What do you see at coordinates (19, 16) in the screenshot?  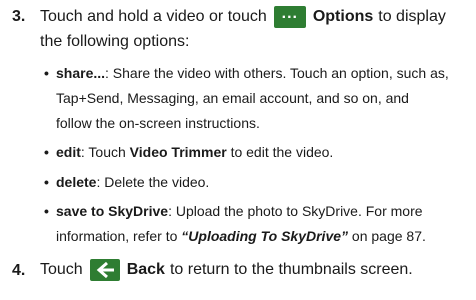 I see `step-number: 3.` at bounding box center [19, 16].